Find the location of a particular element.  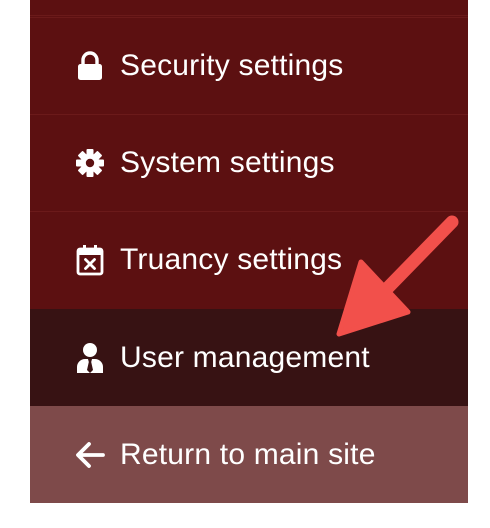

sidebar-item-label: Truancy settings is located at coordinates (231, 259).